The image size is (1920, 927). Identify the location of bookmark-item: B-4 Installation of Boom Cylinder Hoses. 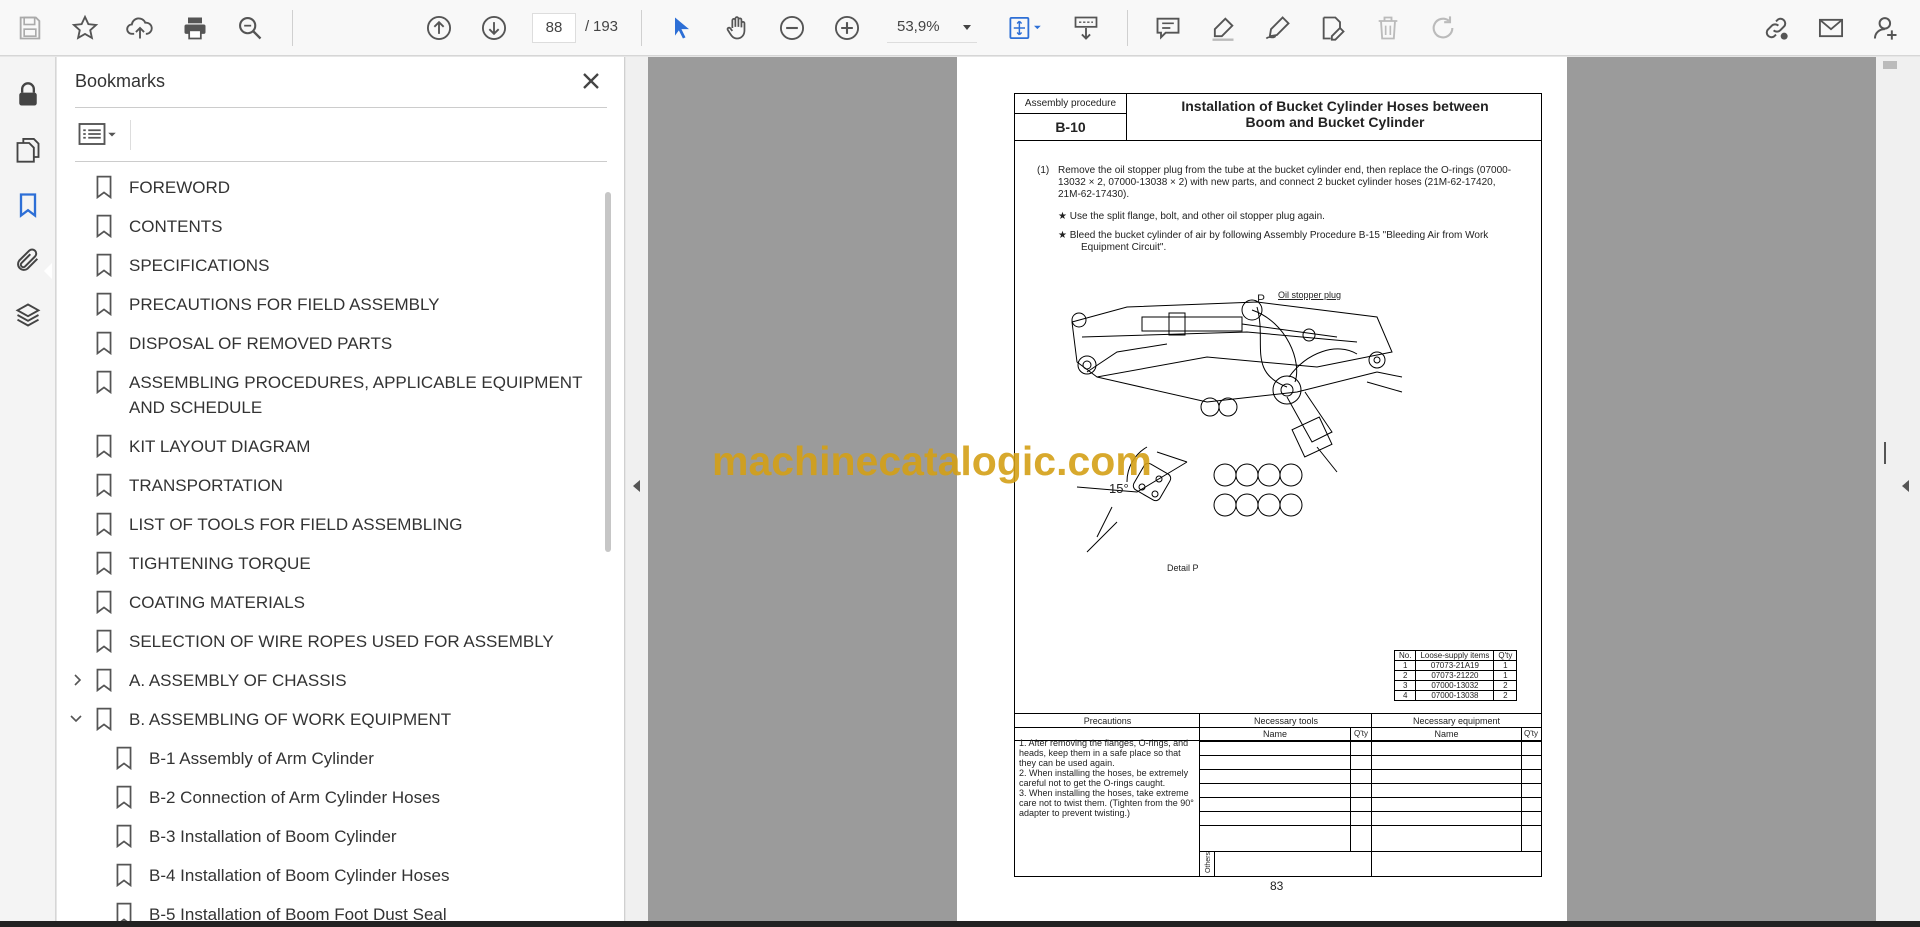
(352, 875).